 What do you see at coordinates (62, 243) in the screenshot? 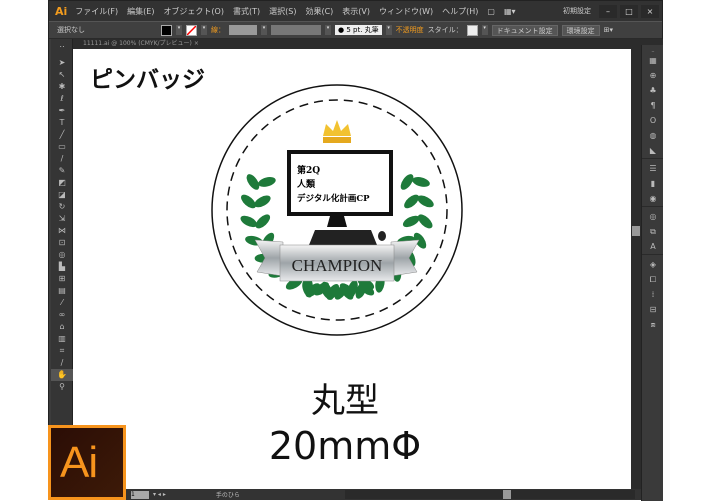
I see `free-transform-tool-icon: ⊡` at bounding box center [62, 243].